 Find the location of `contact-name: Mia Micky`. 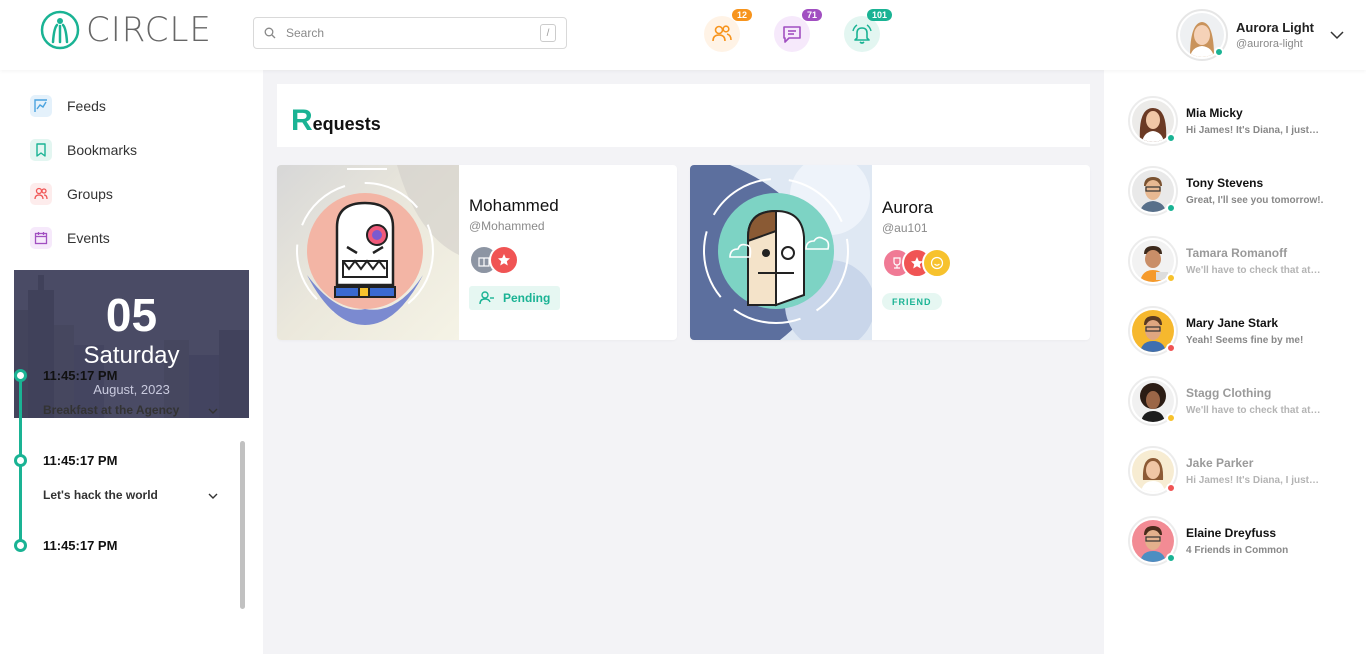

contact-name: Mia Micky is located at coordinates (1214, 113).